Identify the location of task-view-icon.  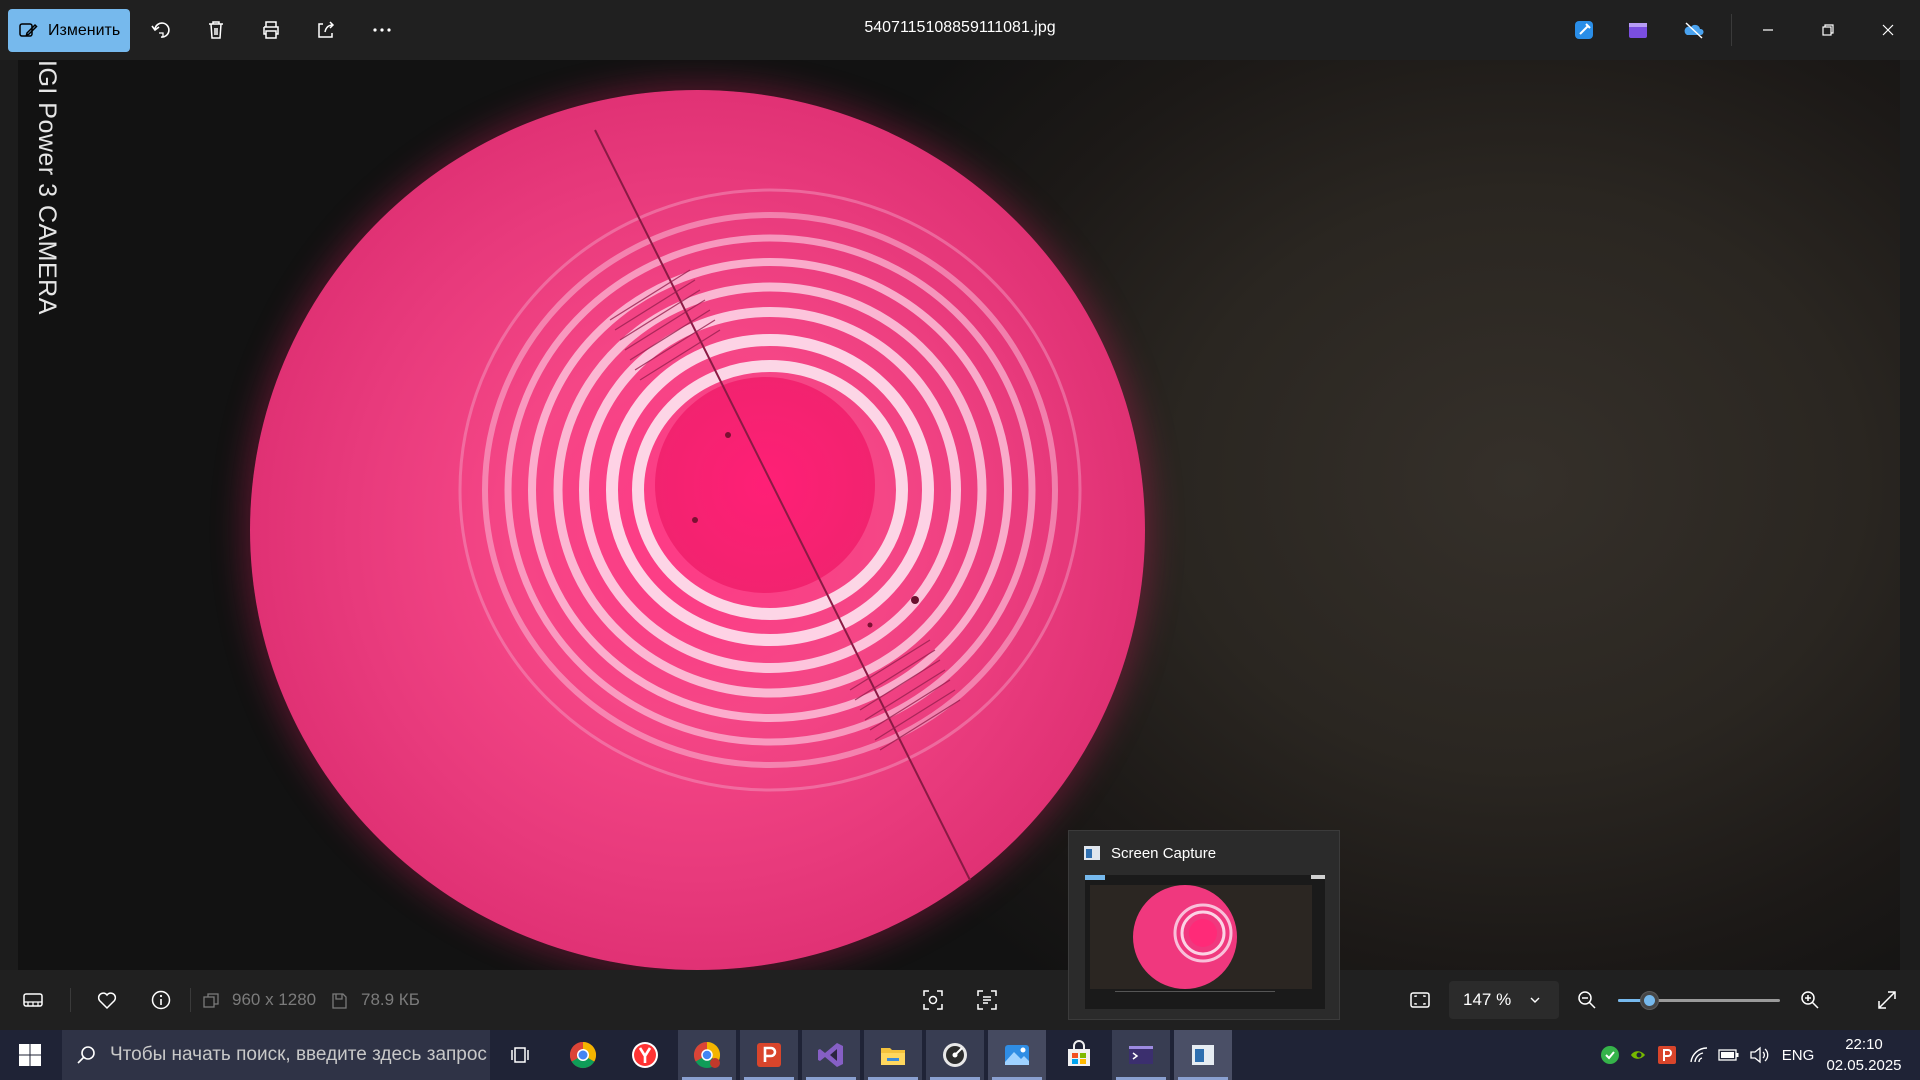
(520, 1055).